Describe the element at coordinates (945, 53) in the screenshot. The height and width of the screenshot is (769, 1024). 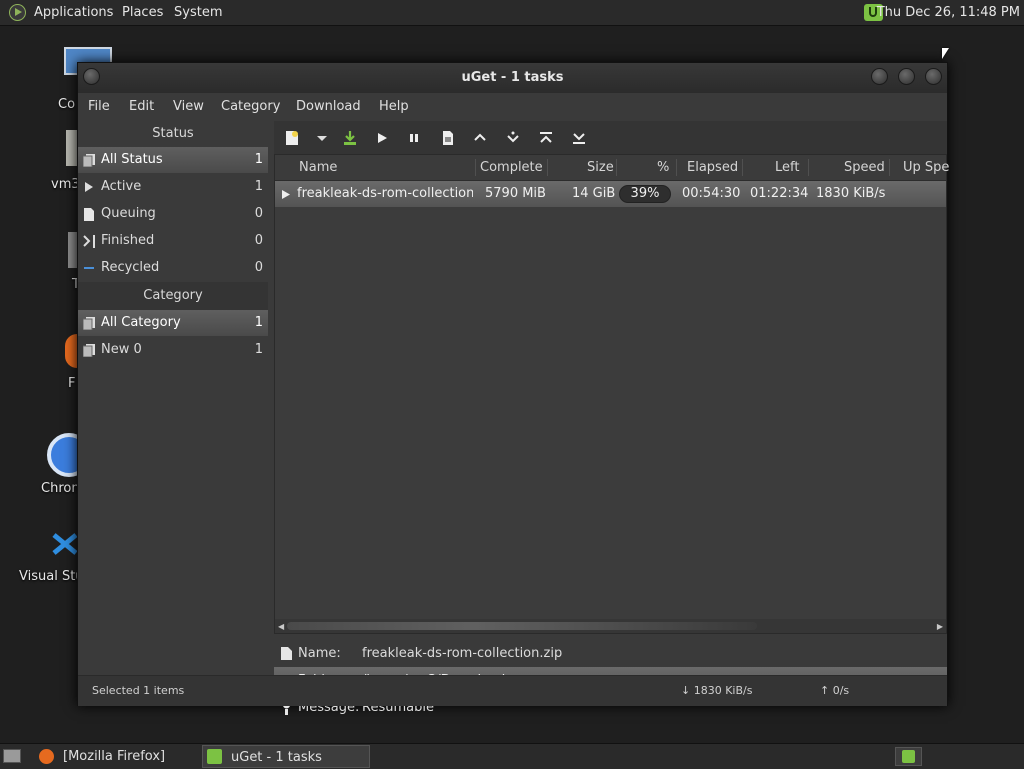
I see `mouse-cursor-icon` at that location.